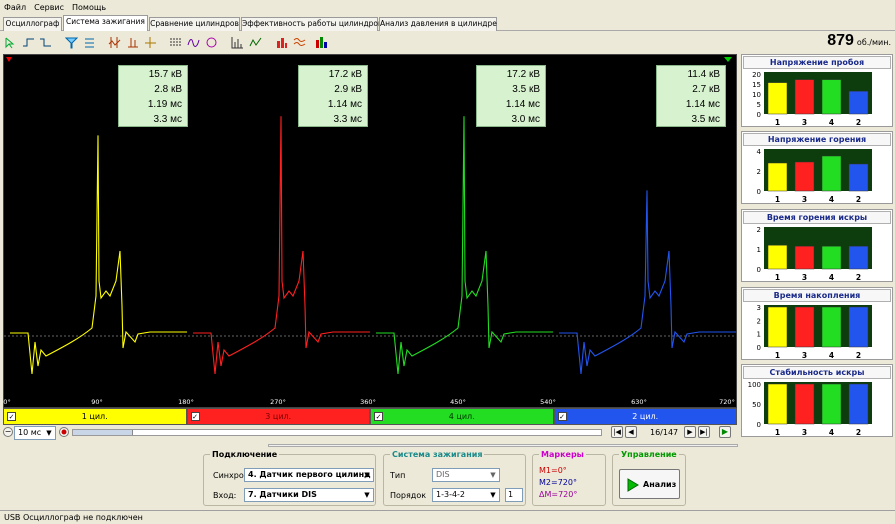 This screenshot has width=895, height=524. I want to click on menu-service: Сервис, so click(49, 7).